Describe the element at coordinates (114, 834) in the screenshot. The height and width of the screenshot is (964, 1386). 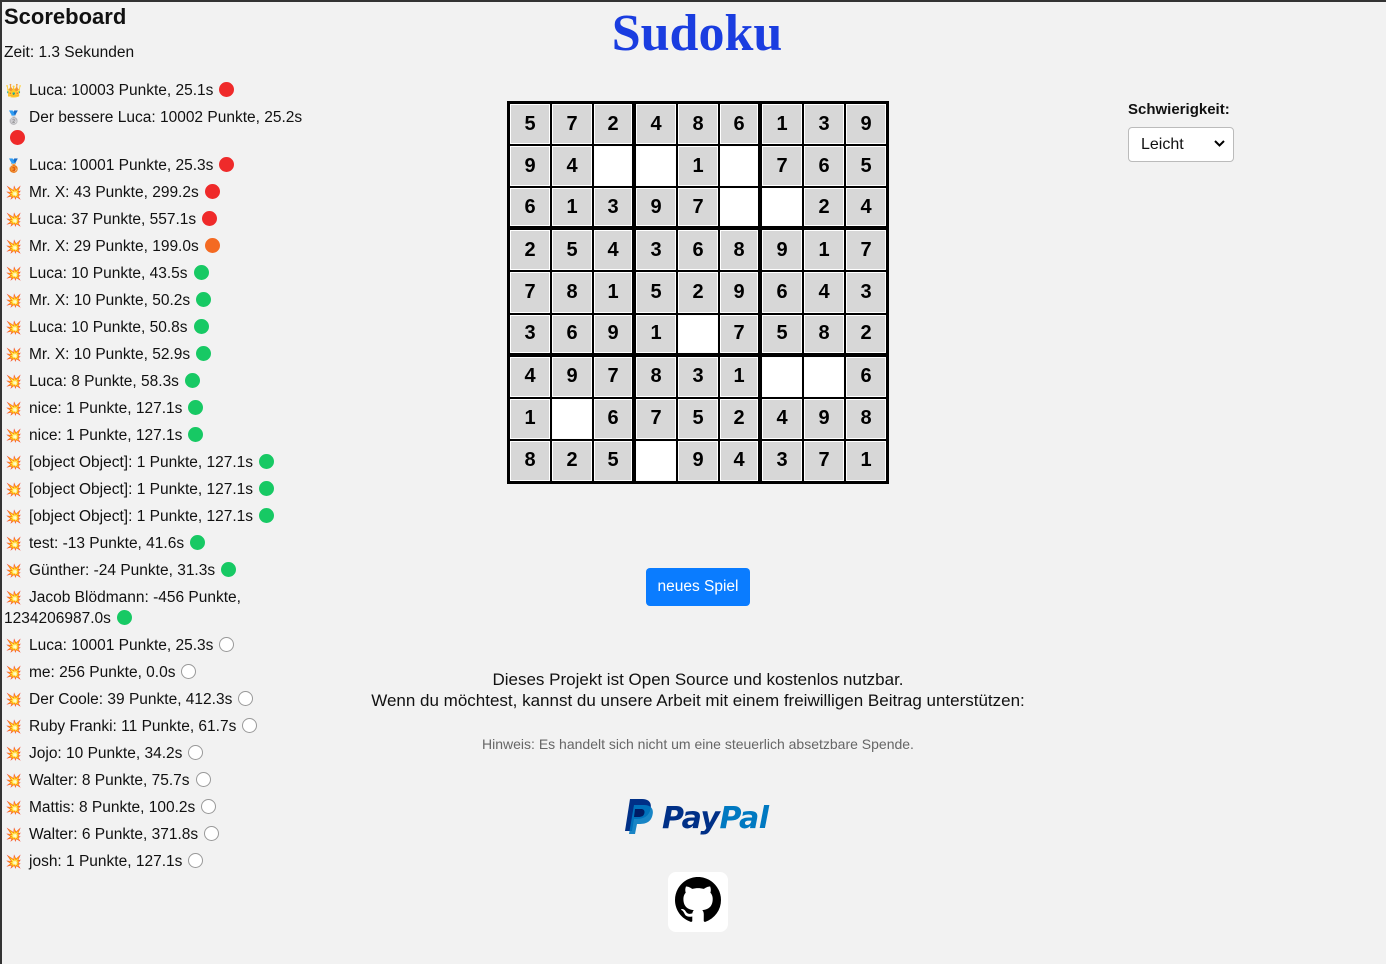
I see `score-entry-text: Walter: 6 Punkte, 371.8s` at that location.